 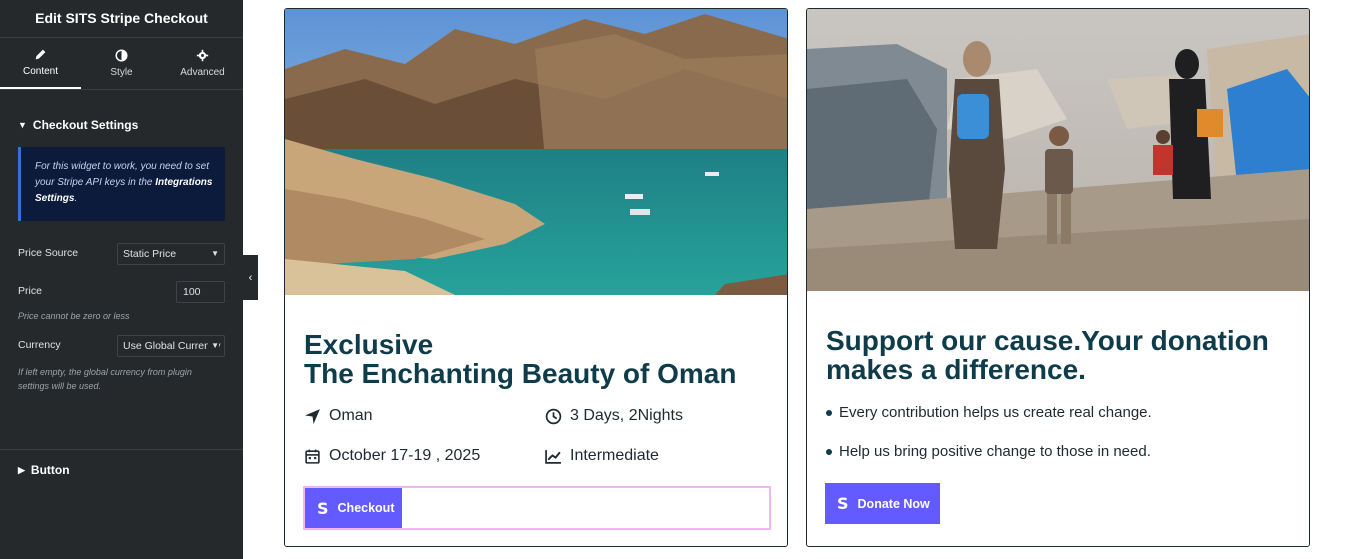 I want to click on clock-icon, so click(x=553, y=416).